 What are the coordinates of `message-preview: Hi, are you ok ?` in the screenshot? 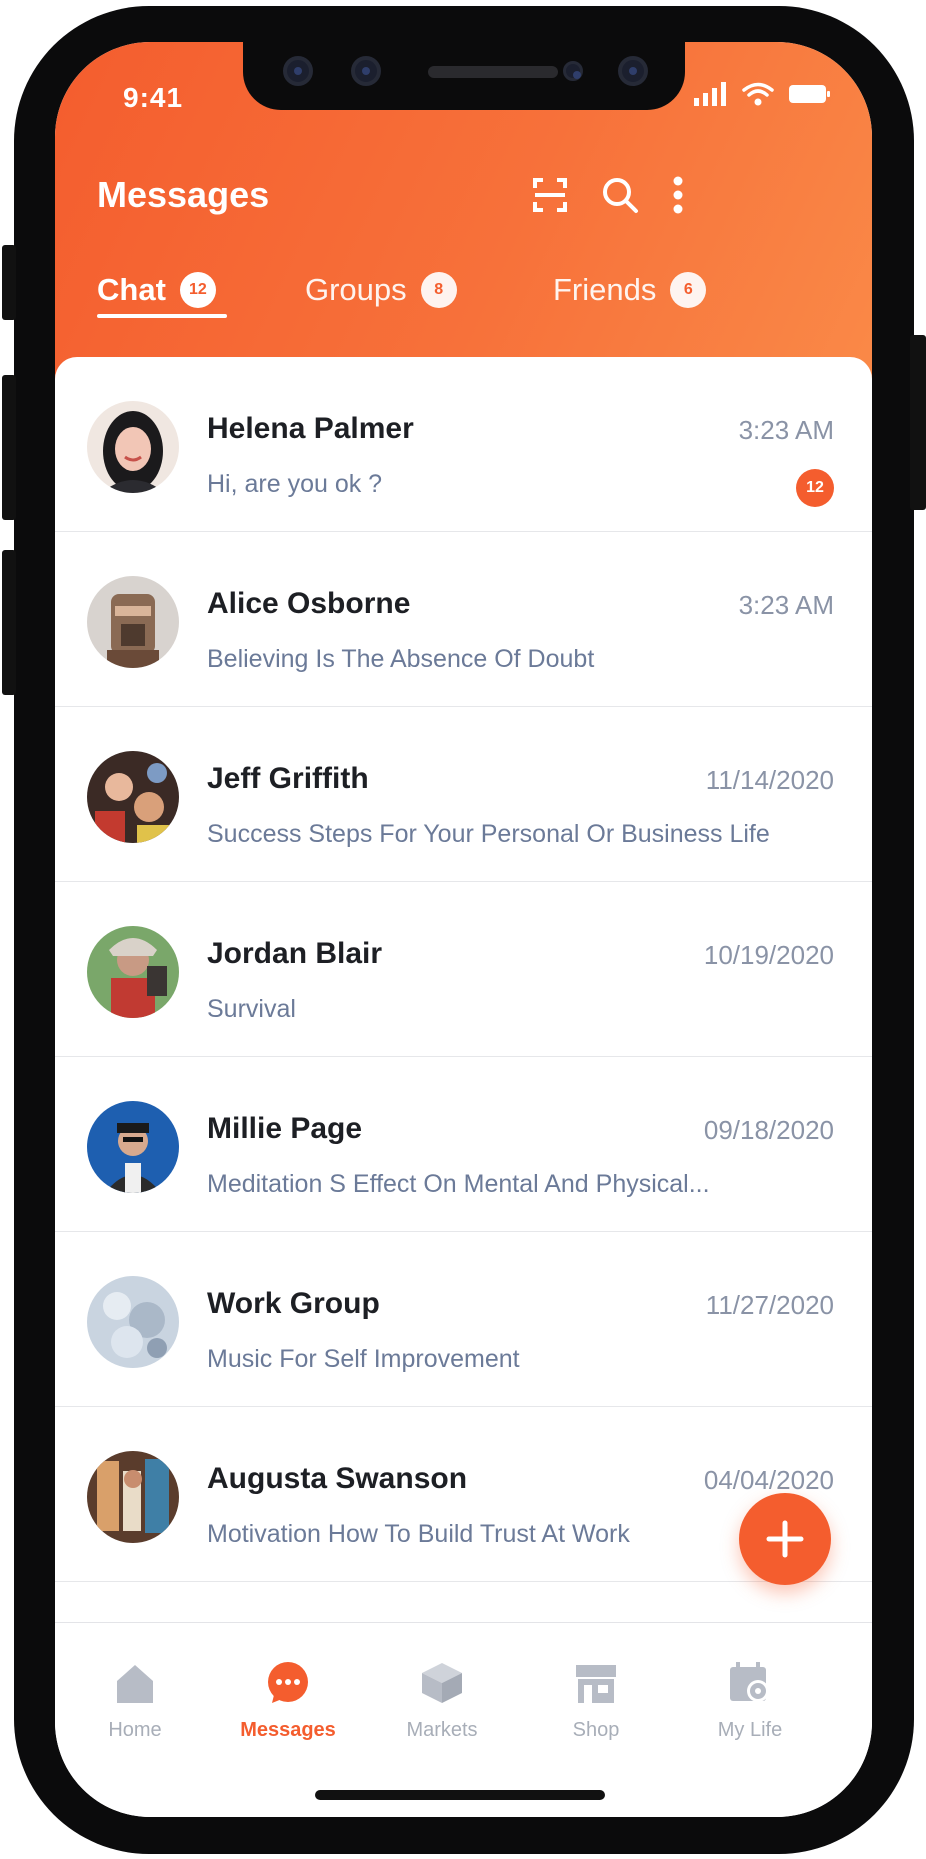 It's located at (295, 484).